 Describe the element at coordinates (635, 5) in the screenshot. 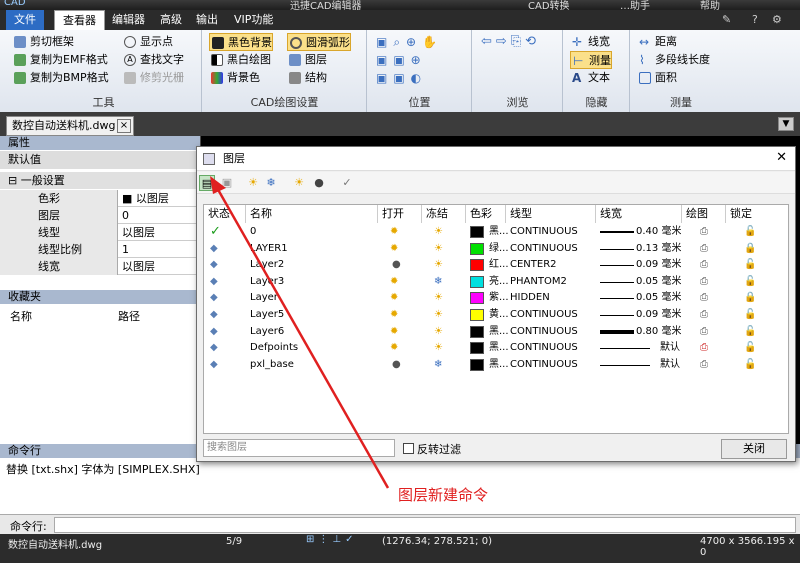

I see `title-item-1: …助手` at that location.